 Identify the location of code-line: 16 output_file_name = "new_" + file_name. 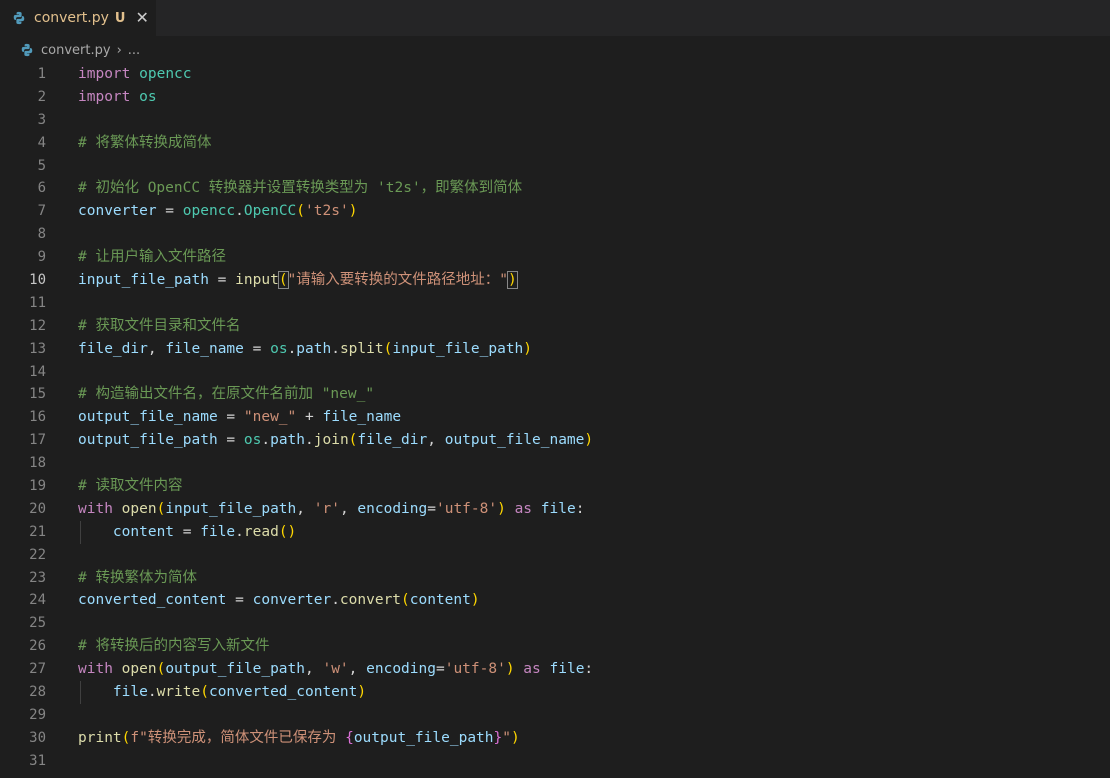
(555, 417).